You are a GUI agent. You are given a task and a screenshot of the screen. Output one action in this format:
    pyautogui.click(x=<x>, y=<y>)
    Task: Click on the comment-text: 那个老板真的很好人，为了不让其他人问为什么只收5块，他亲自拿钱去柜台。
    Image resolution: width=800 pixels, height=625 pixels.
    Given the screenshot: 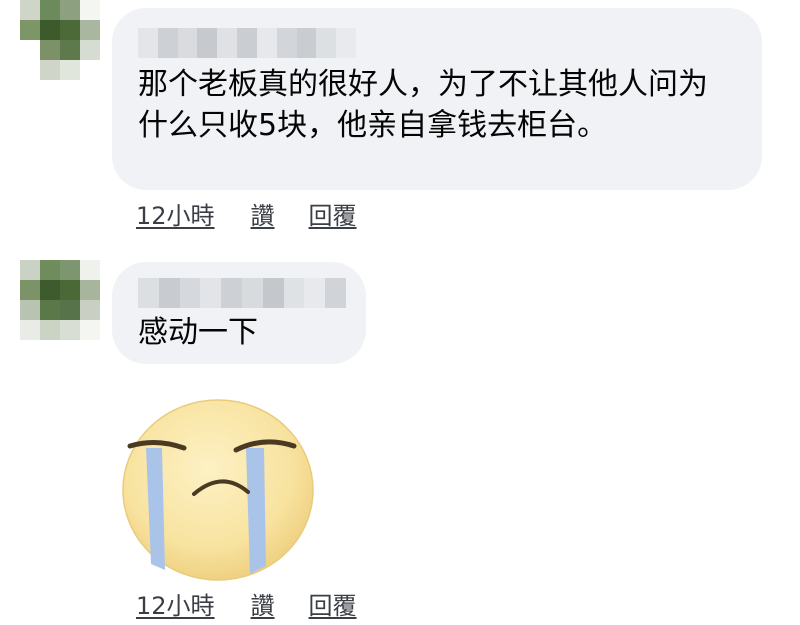 What is the action you would take?
    pyautogui.click(x=423, y=105)
    